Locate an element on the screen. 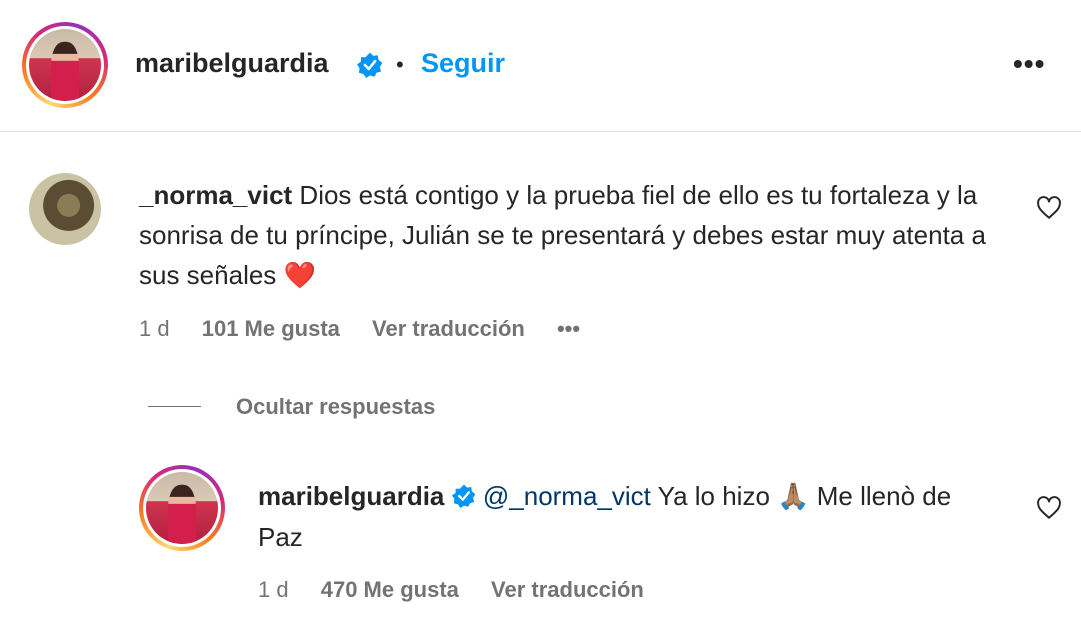 This screenshot has height=620, width=1081. reply-time: 1 d is located at coordinates (273, 589).